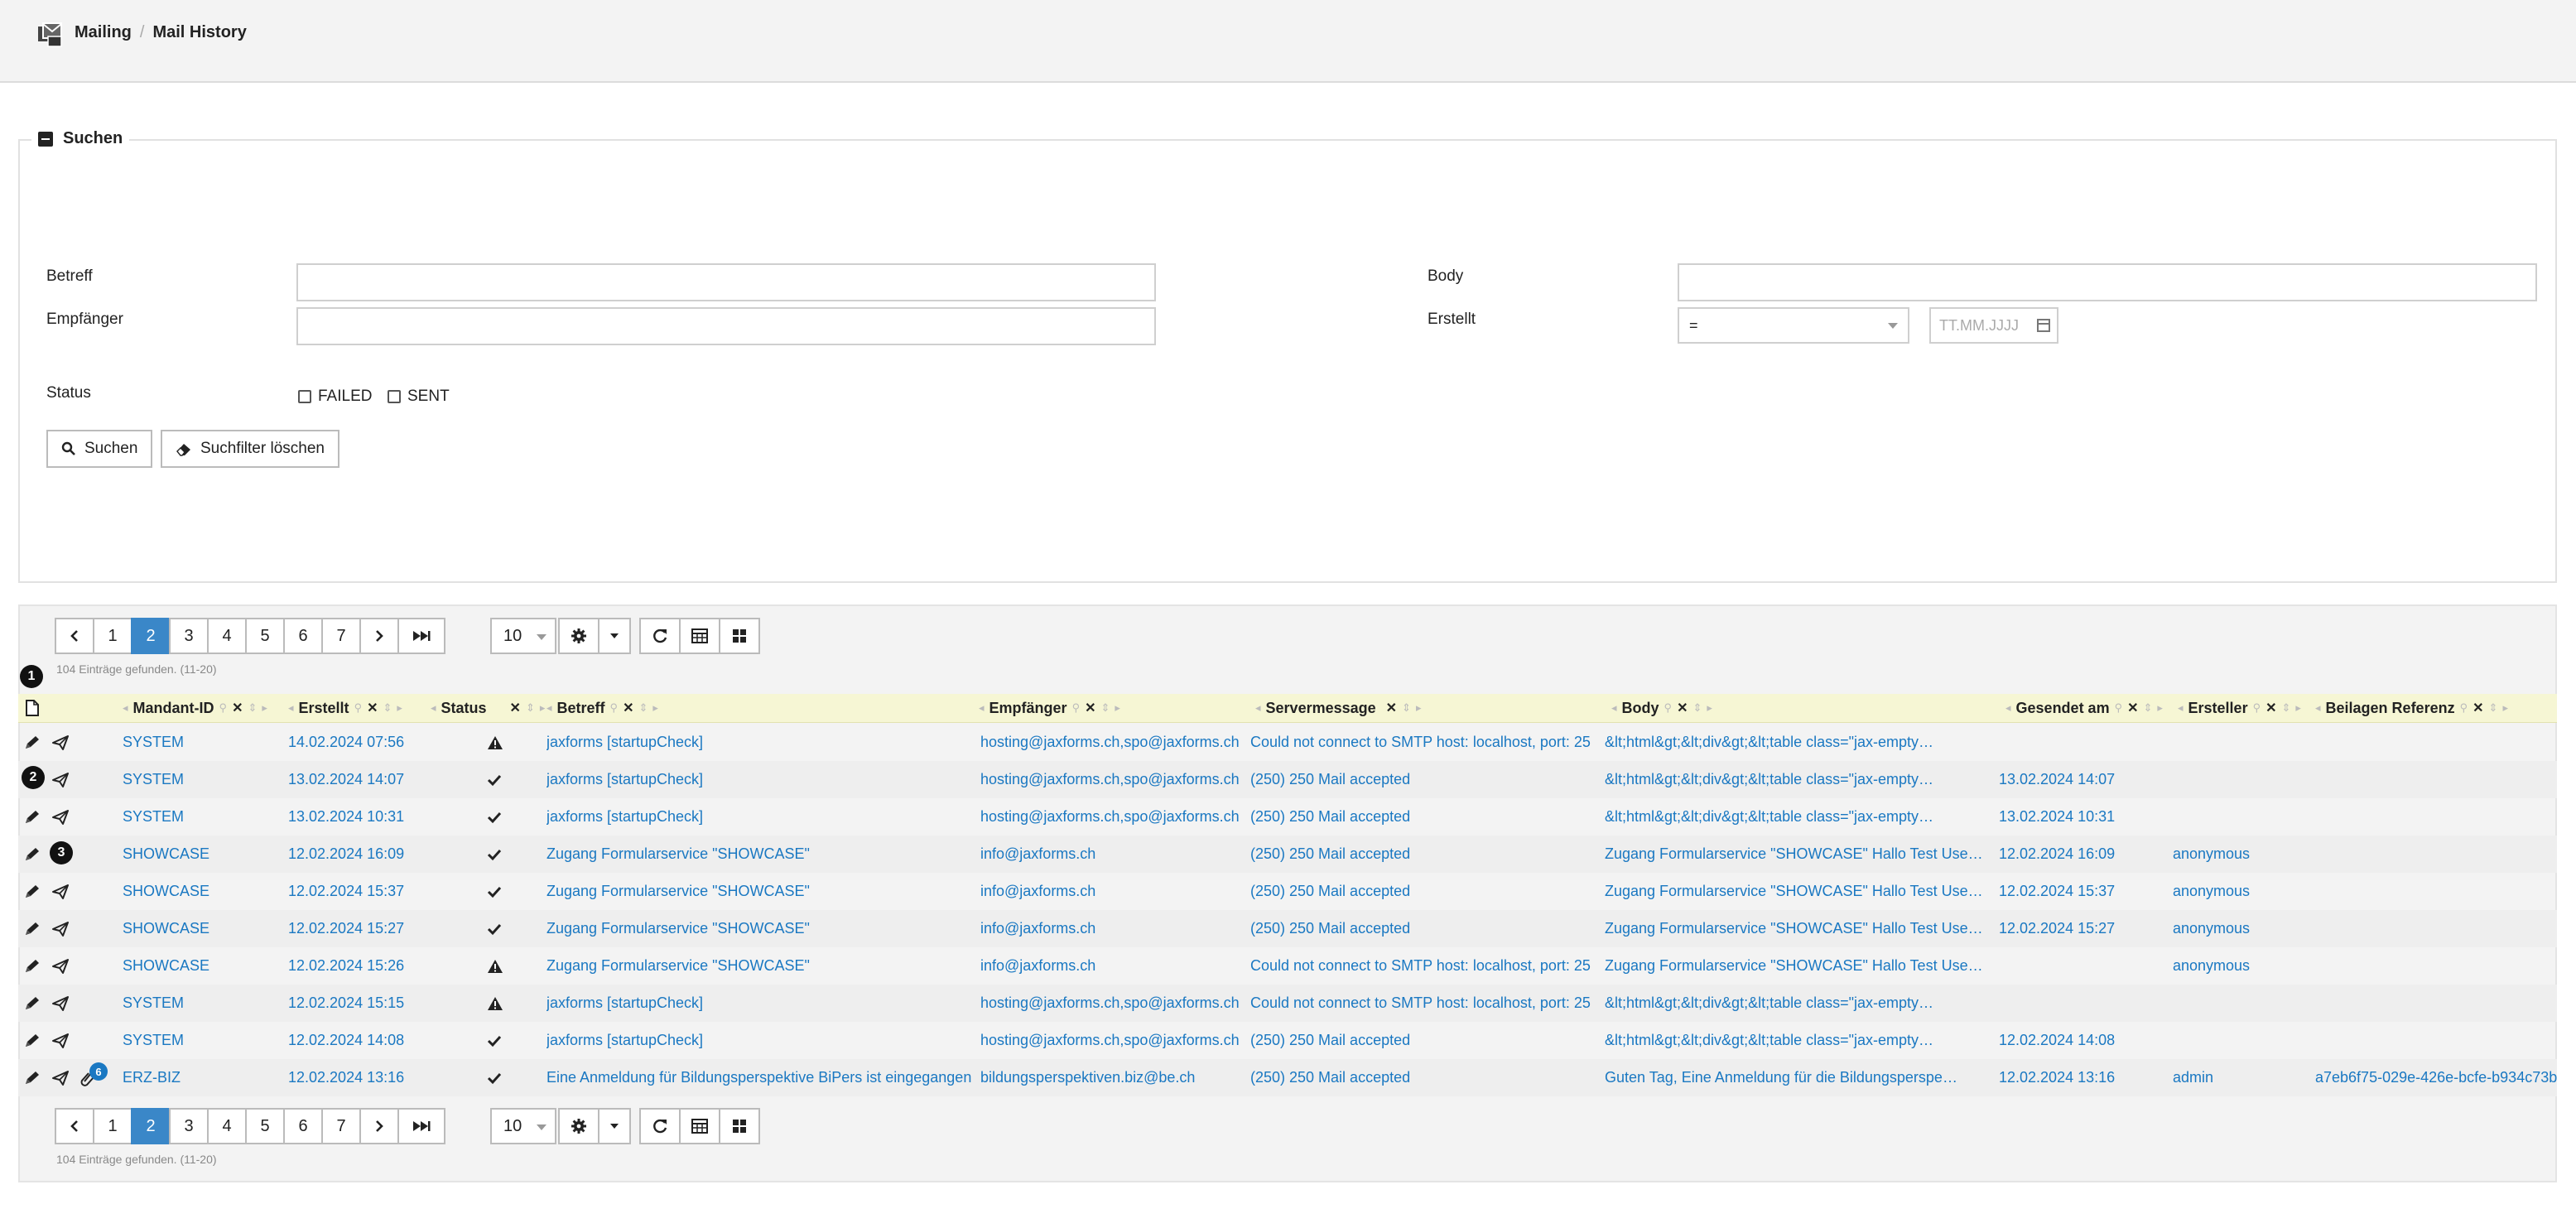 The image size is (2576, 1228). Describe the element at coordinates (335, 397) in the screenshot. I see `status-failed-checkbox: FAILED` at that location.